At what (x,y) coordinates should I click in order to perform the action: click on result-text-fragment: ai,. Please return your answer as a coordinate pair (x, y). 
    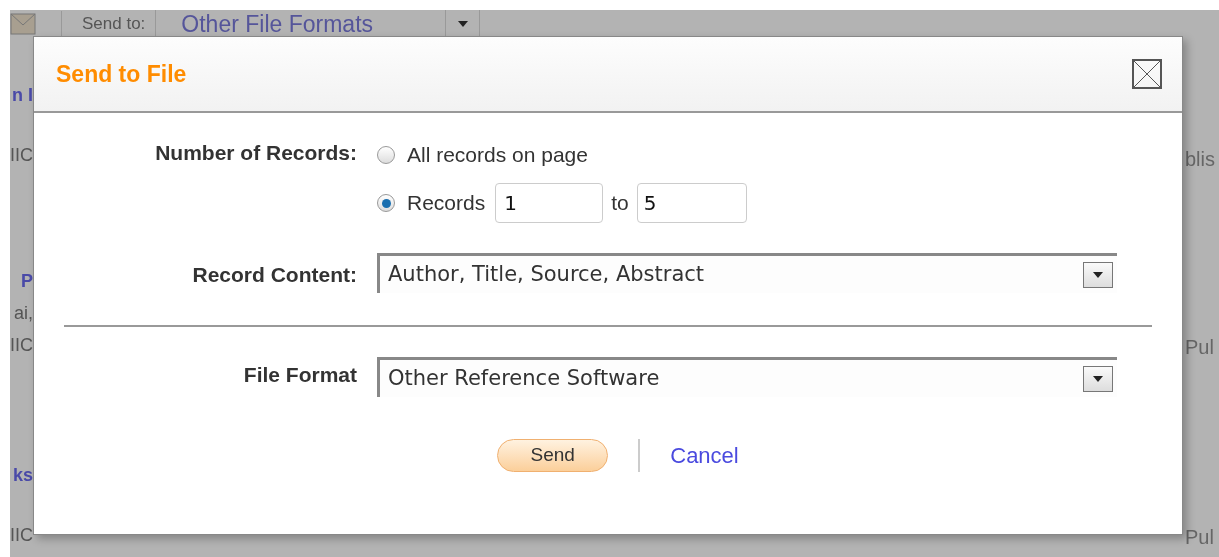
    Looking at the image, I should click on (23, 313).